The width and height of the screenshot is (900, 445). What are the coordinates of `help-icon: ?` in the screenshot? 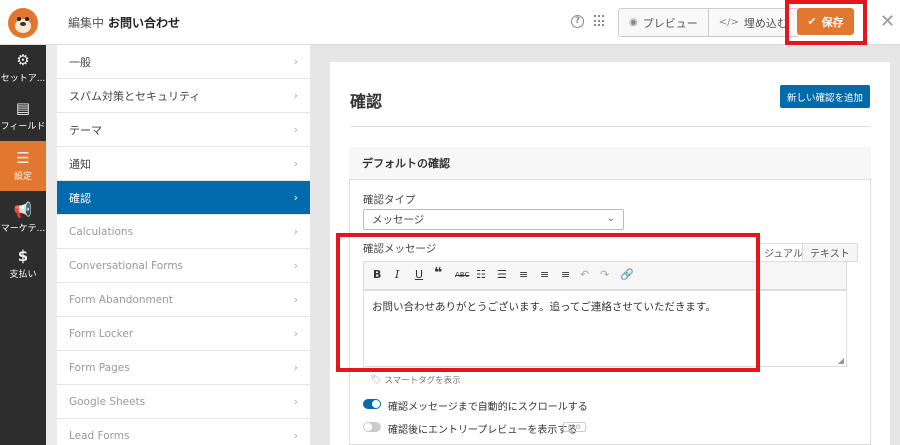 It's located at (577, 21).